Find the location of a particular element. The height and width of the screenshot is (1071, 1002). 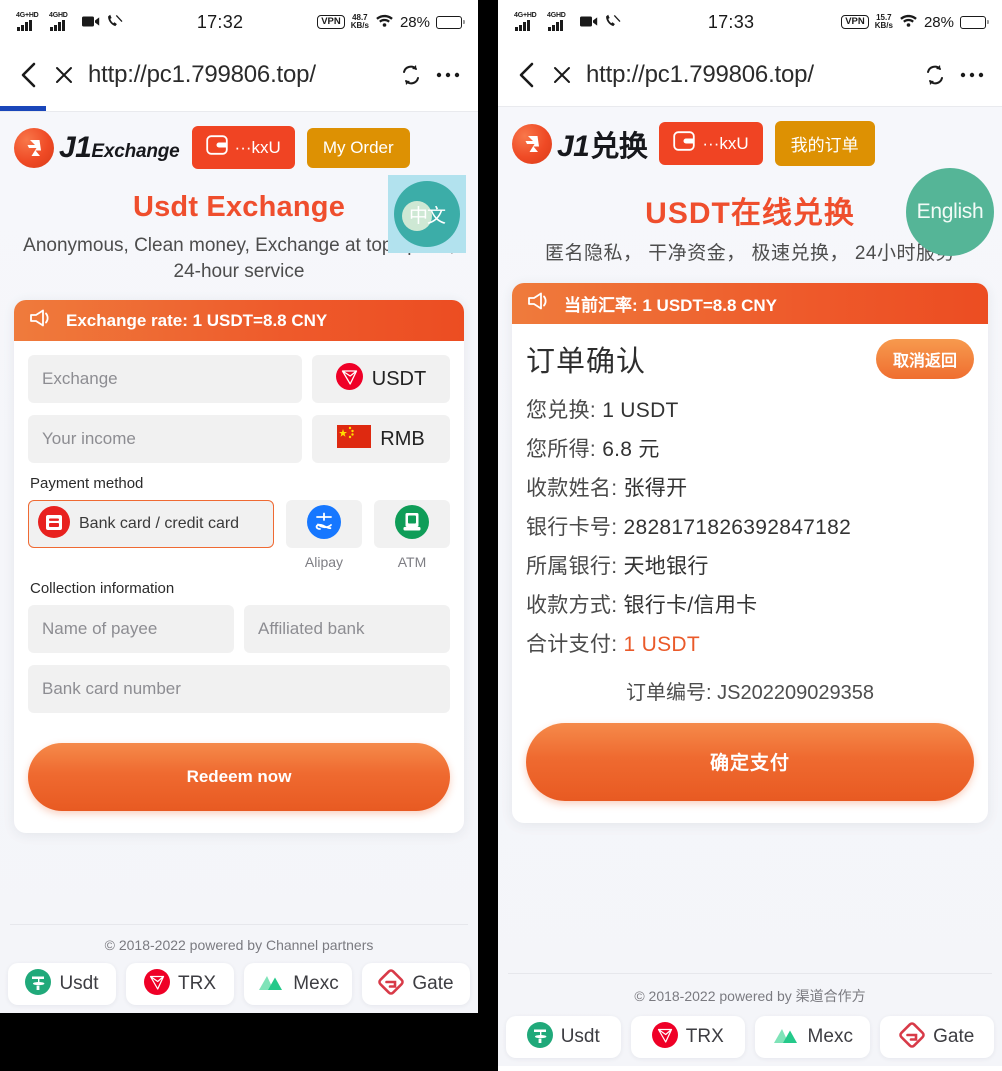

call-mute-icon is located at coordinates (613, 22).